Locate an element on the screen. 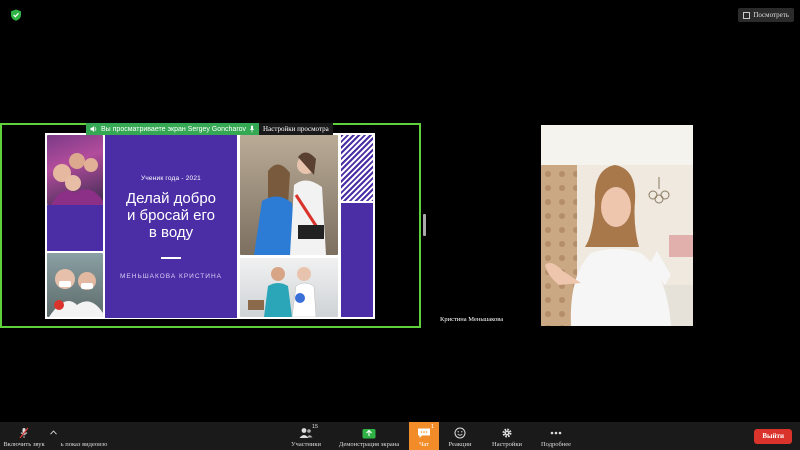 This screenshot has height=450, width=800. view-button: Посмотреть is located at coordinates (766, 15).